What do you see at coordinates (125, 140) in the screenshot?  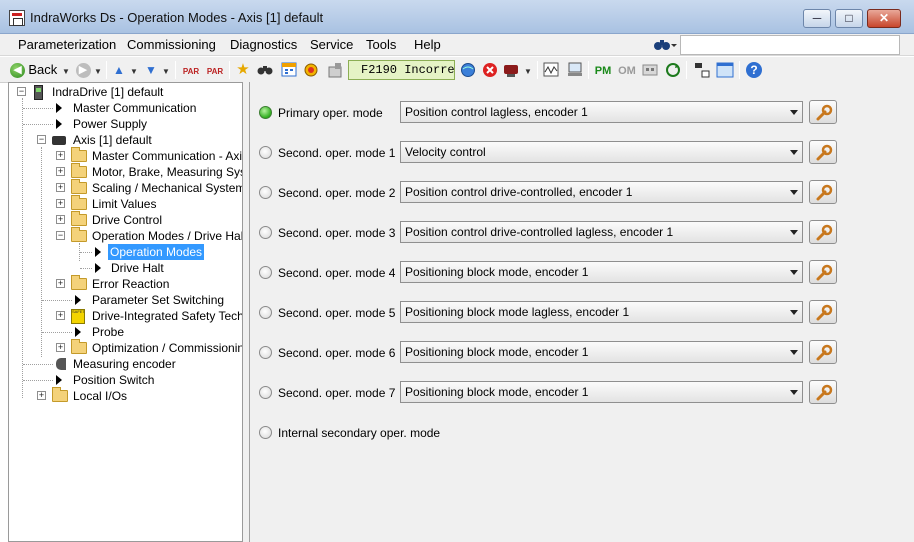 I see `tree-item-axis: − Axis [1] default` at bounding box center [125, 140].